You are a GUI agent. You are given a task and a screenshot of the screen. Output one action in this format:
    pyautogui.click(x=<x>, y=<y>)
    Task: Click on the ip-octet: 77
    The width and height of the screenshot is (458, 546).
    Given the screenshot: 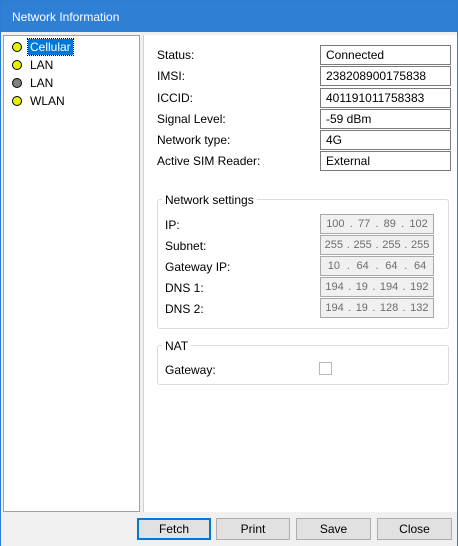 What is the action you would take?
    pyautogui.click(x=364, y=224)
    